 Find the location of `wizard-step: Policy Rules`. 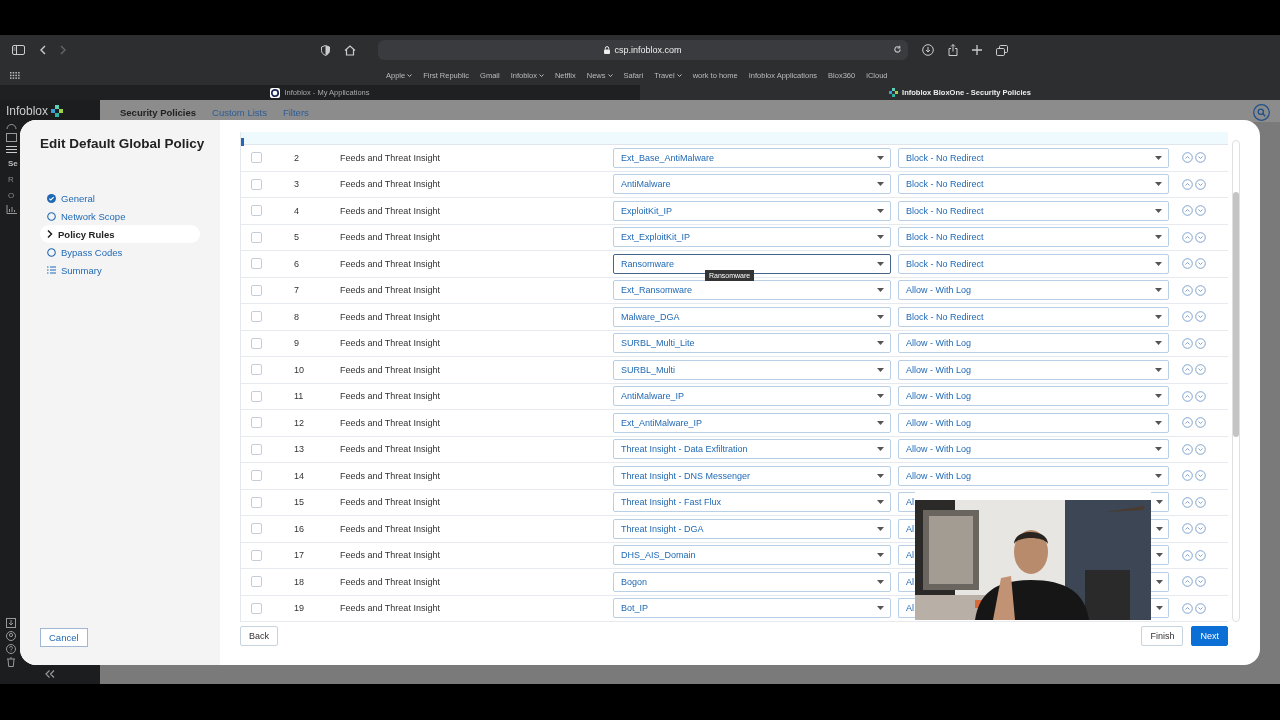

wizard-step: Policy Rules is located at coordinates (120, 234).